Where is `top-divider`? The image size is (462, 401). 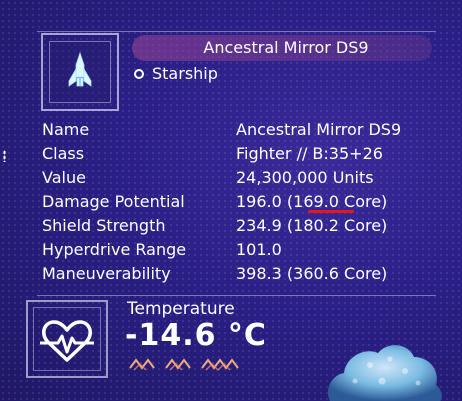
top-divider is located at coordinates (236, 31).